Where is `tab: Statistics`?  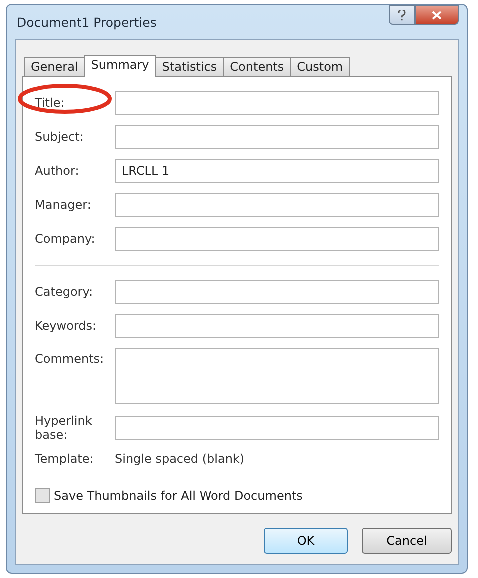
tab: Statistics is located at coordinates (189, 66).